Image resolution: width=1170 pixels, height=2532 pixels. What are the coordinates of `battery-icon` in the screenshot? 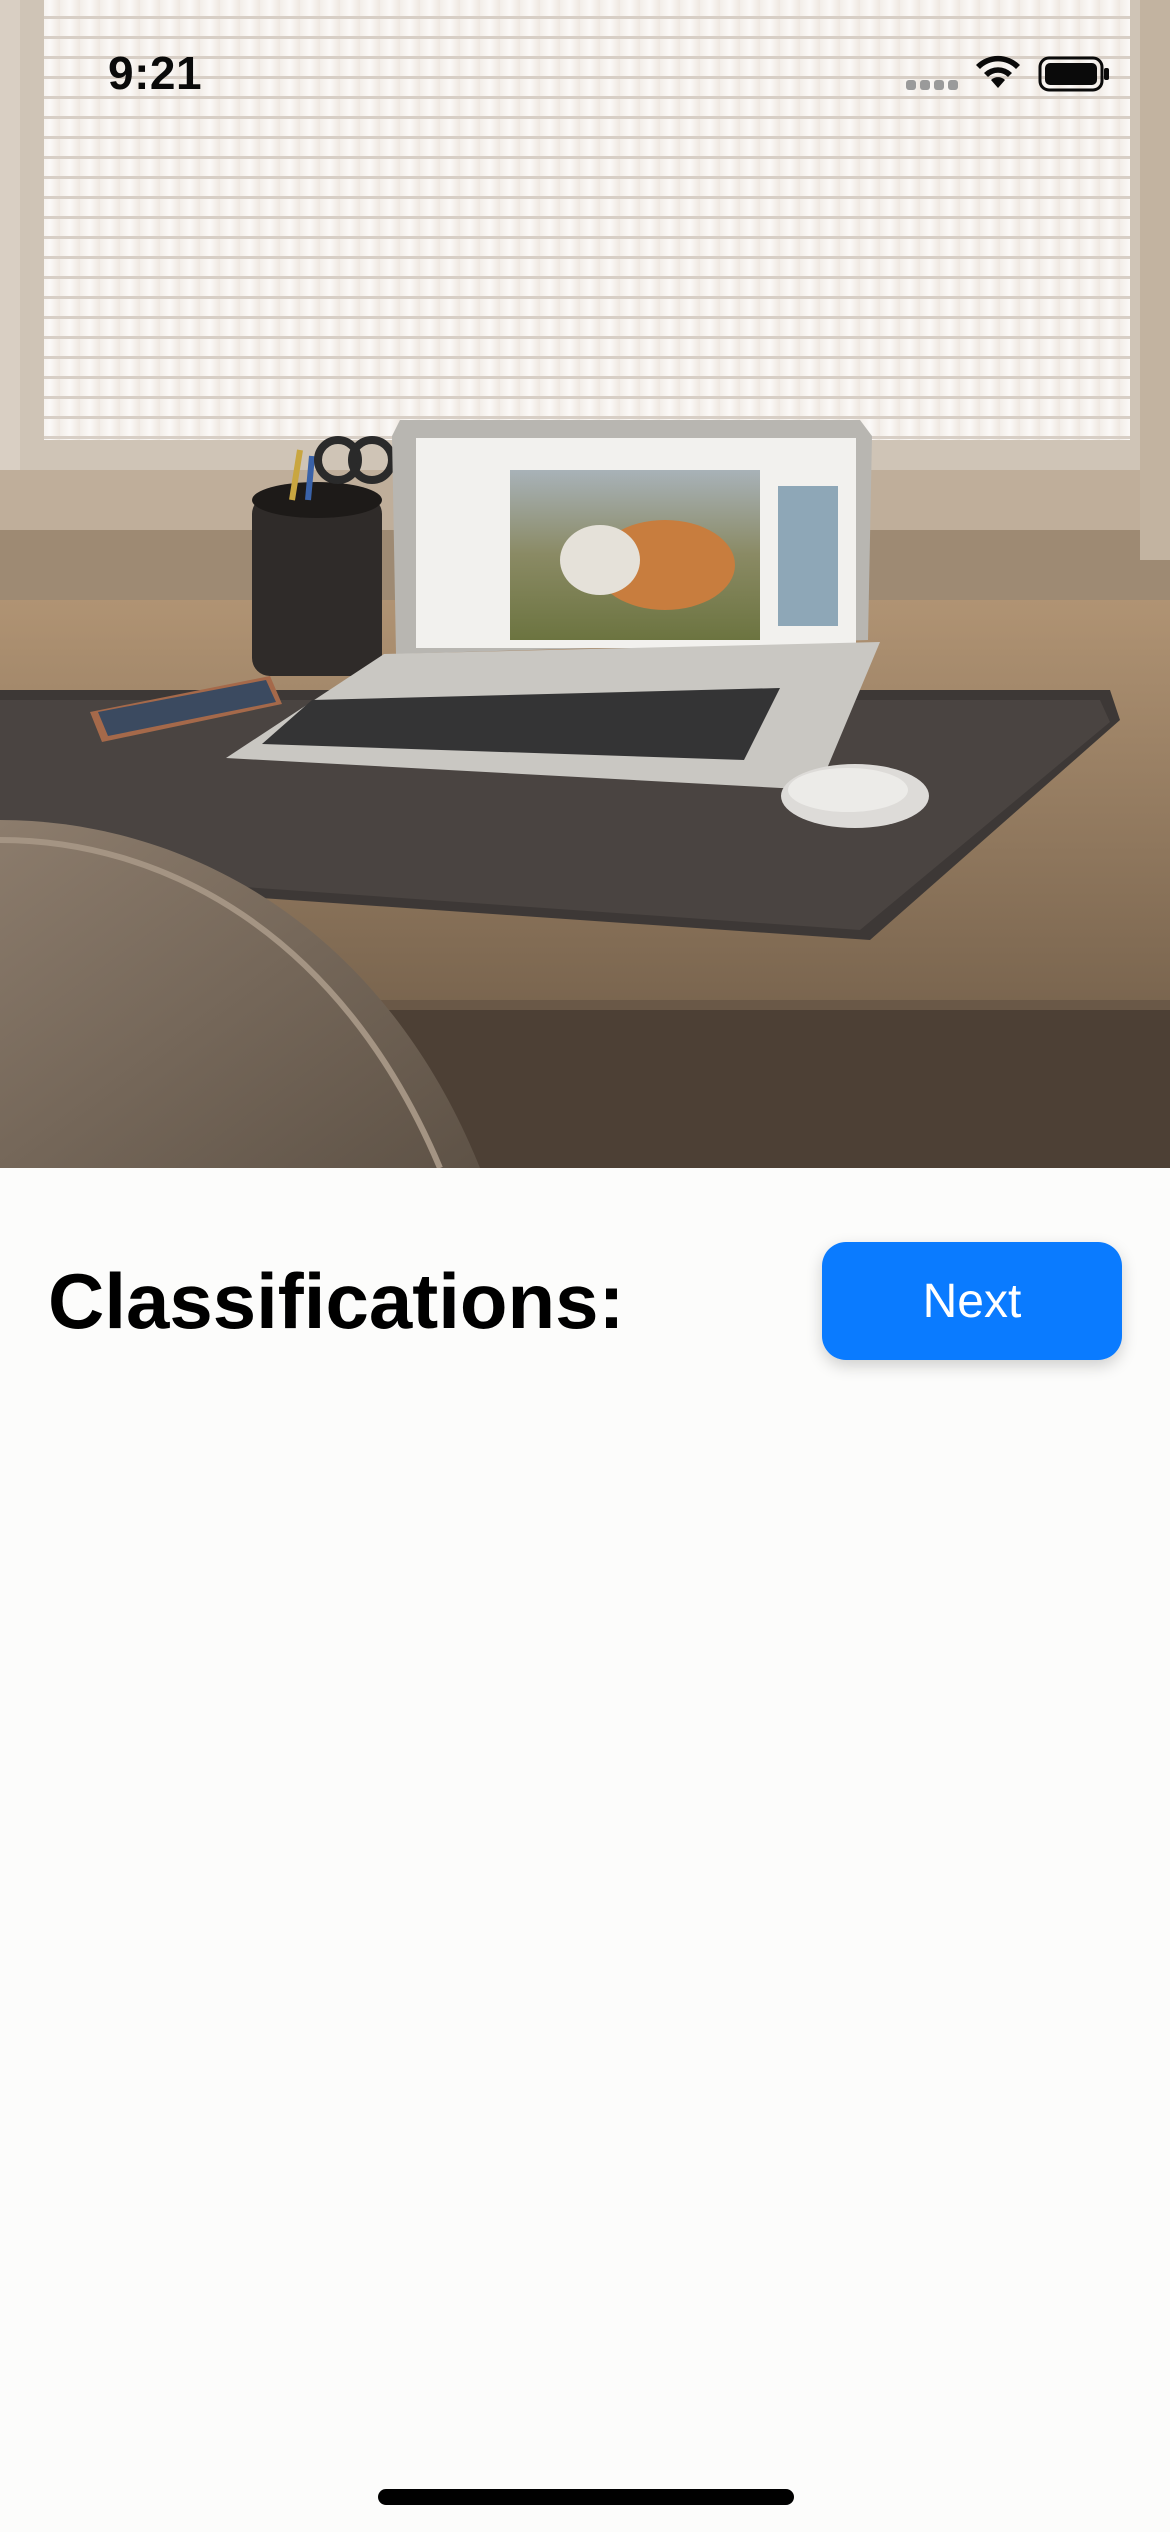 It's located at (1073, 74).